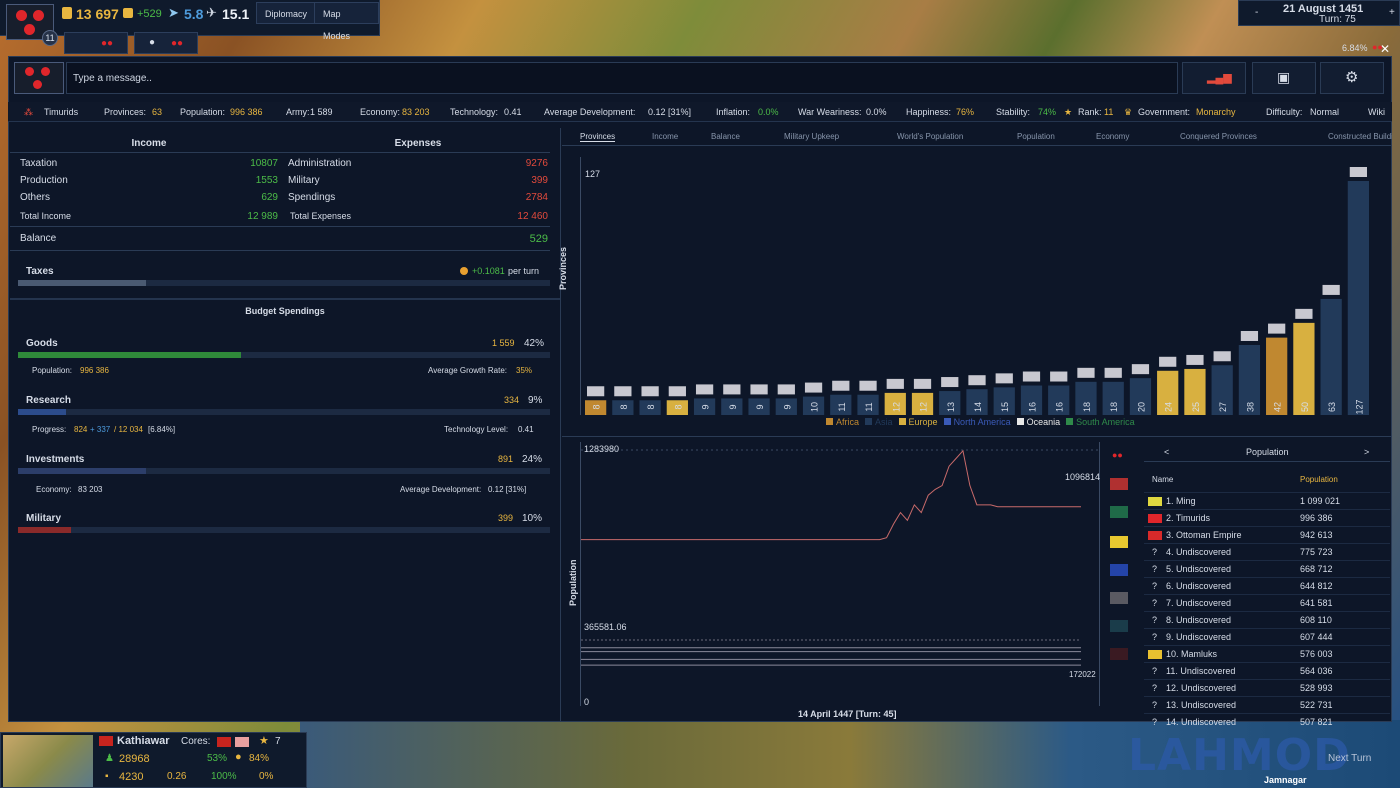 The width and height of the screenshot is (1400, 788). I want to click on income-icon, so click(128, 13).